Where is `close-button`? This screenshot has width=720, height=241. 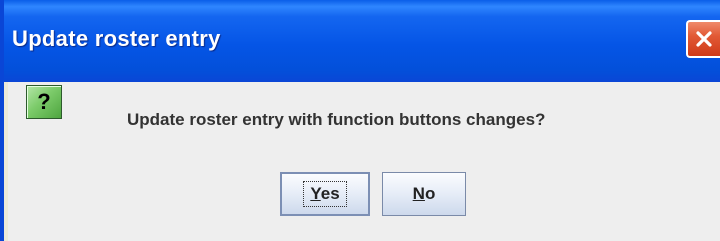 close-button is located at coordinates (703, 39).